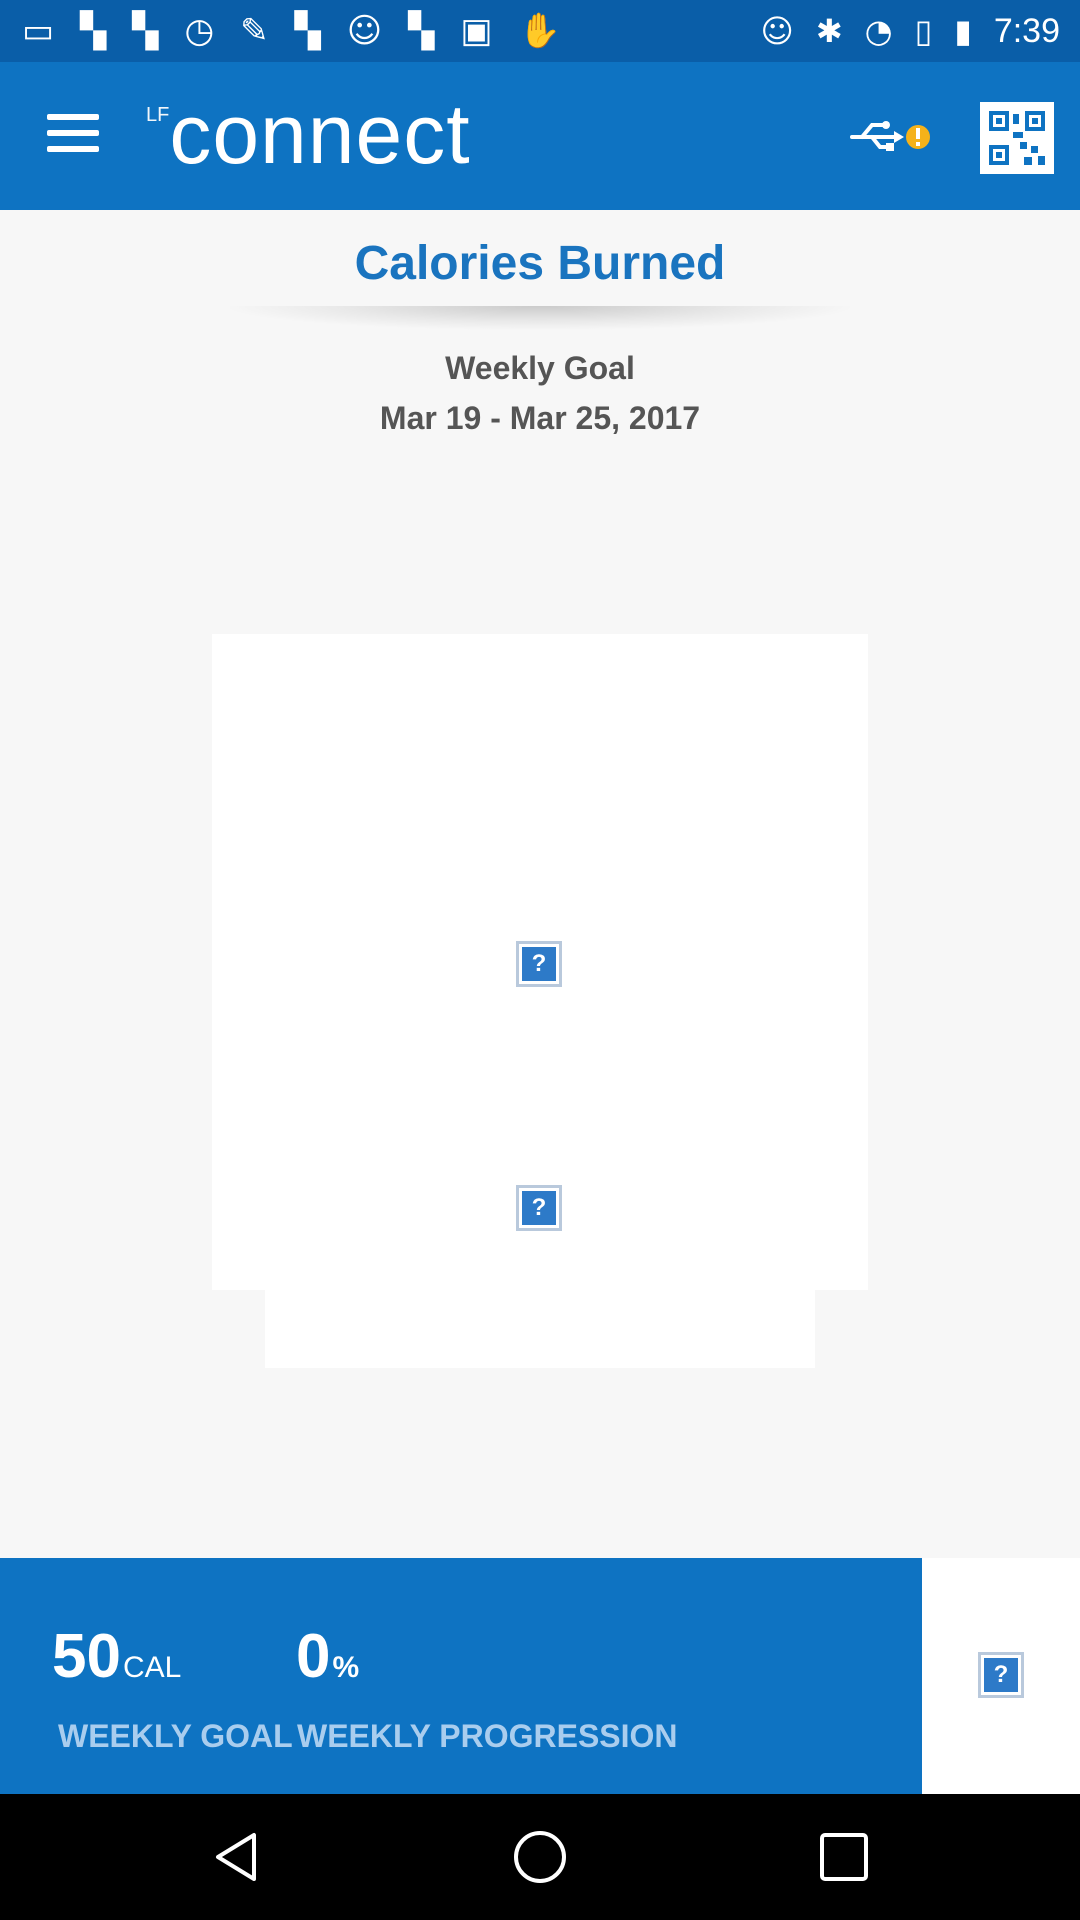 The width and height of the screenshot is (1080, 1920). What do you see at coordinates (540, 418) in the screenshot?
I see `date-range: Mar 19 - Mar 25, 2017` at bounding box center [540, 418].